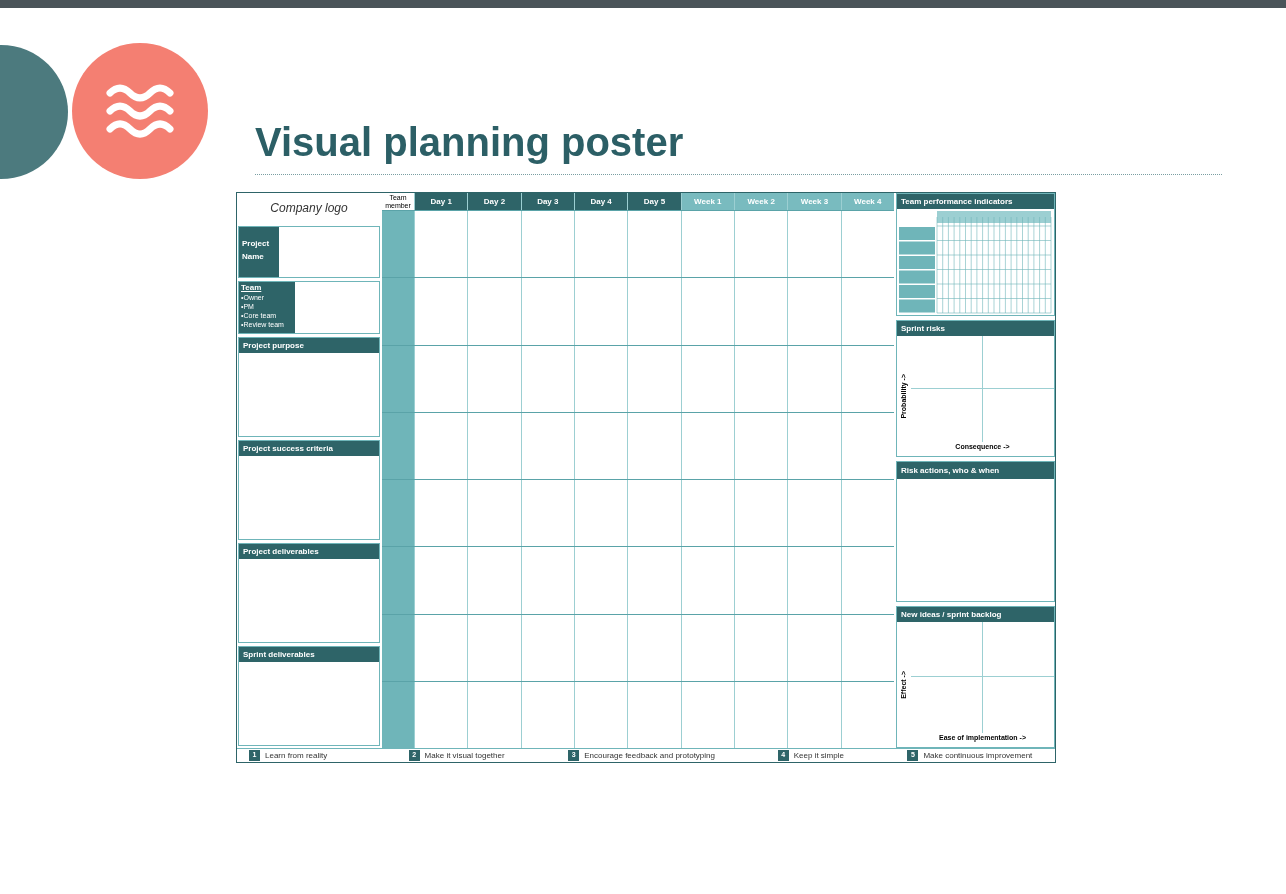  I want to click on section-header: Risk actions, who & when, so click(975, 470).